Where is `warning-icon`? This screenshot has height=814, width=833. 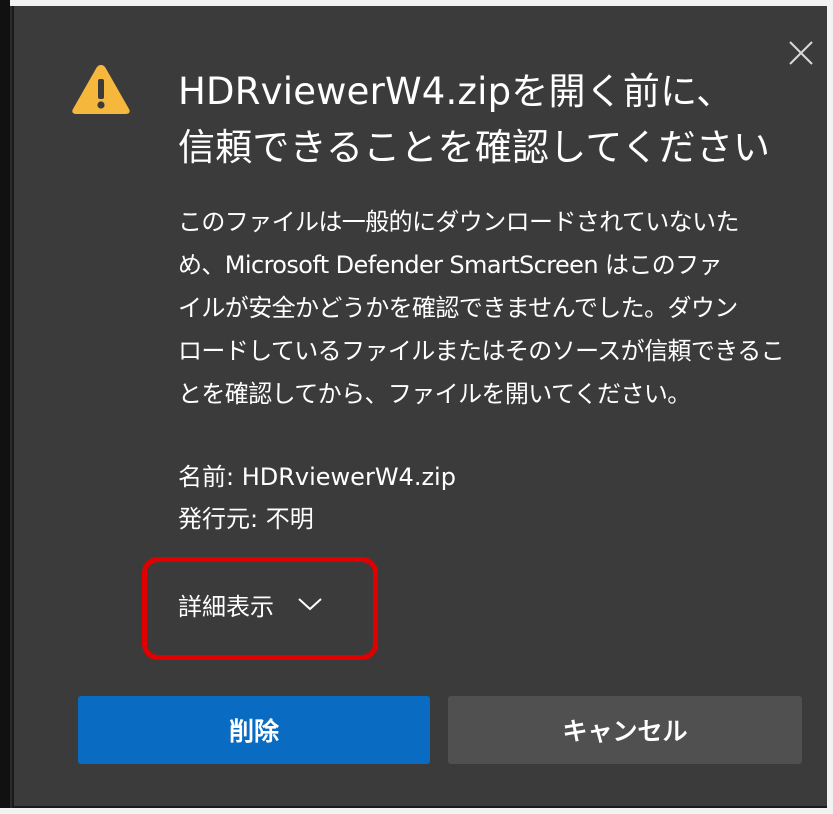 warning-icon is located at coordinates (101, 89).